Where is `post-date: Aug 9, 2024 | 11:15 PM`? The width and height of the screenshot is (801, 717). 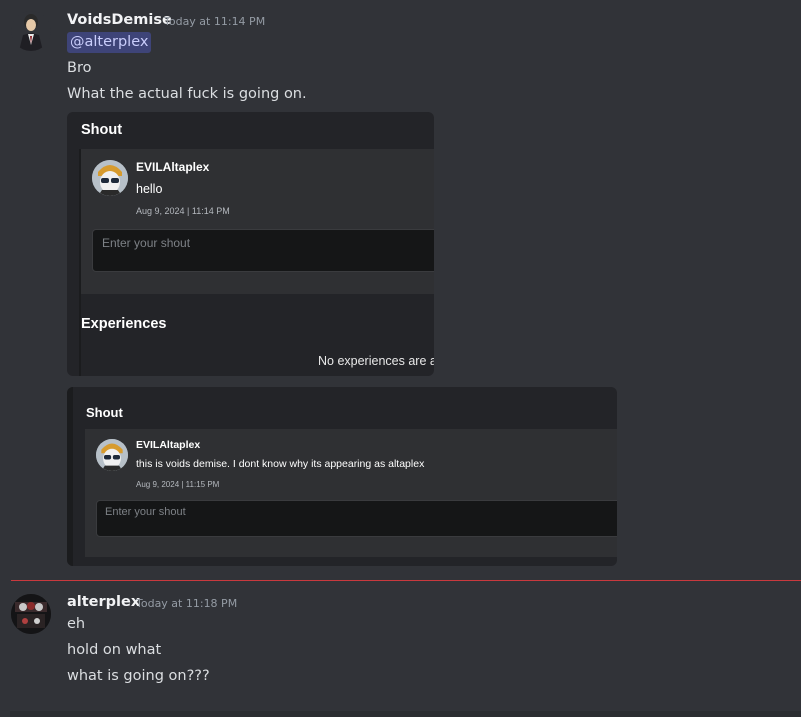 post-date: Aug 9, 2024 | 11:15 PM is located at coordinates (178, 484).